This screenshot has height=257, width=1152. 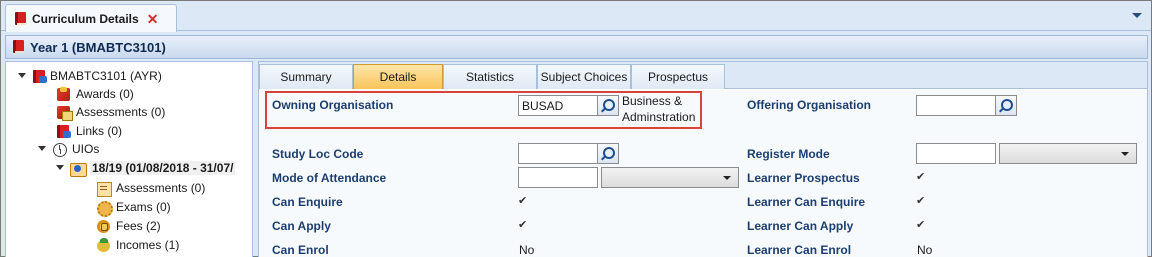 What do you see at coordinates (558, 177) in the screenshot?
I see `mode-of-attendance-input` at bounding box center [558, 177].